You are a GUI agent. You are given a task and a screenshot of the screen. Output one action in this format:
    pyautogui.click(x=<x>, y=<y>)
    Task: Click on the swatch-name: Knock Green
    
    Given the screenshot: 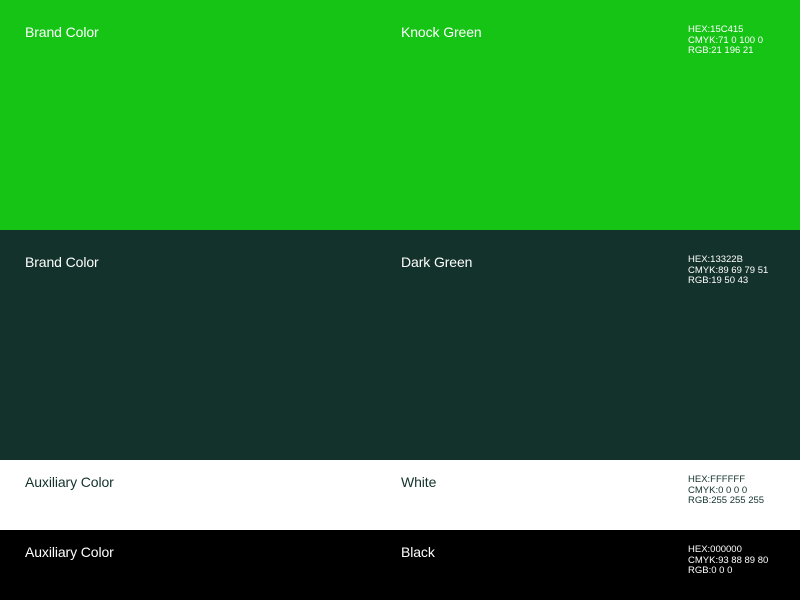 What is the action you would take?
    pyautogui.click(x=441, y=32)
    